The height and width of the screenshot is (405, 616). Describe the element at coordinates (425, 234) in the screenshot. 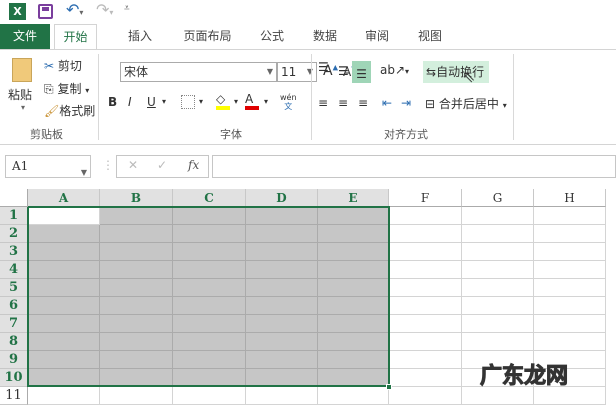

I see `cell-F2` at that location.